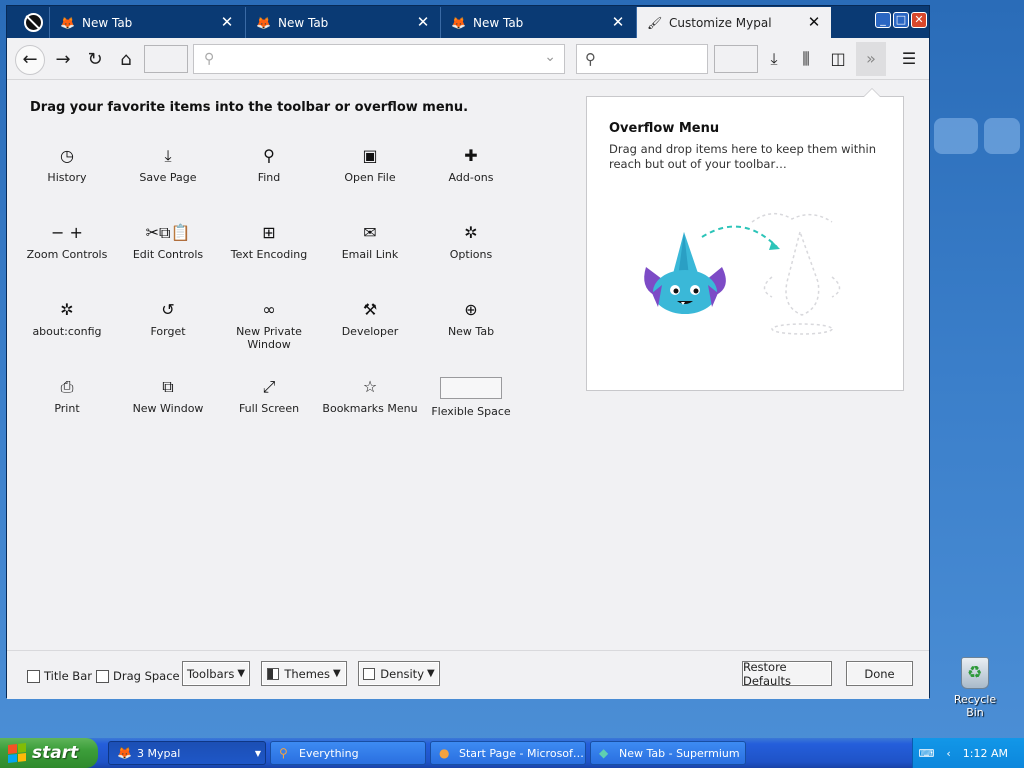 Image resolution: width=1024 pixels, height=768 pixels. What do you see at coordinates (370, 165) in the screenshot?
I see `palette-item-open-file: ▣ Open File` at bounding box center [370, 165].